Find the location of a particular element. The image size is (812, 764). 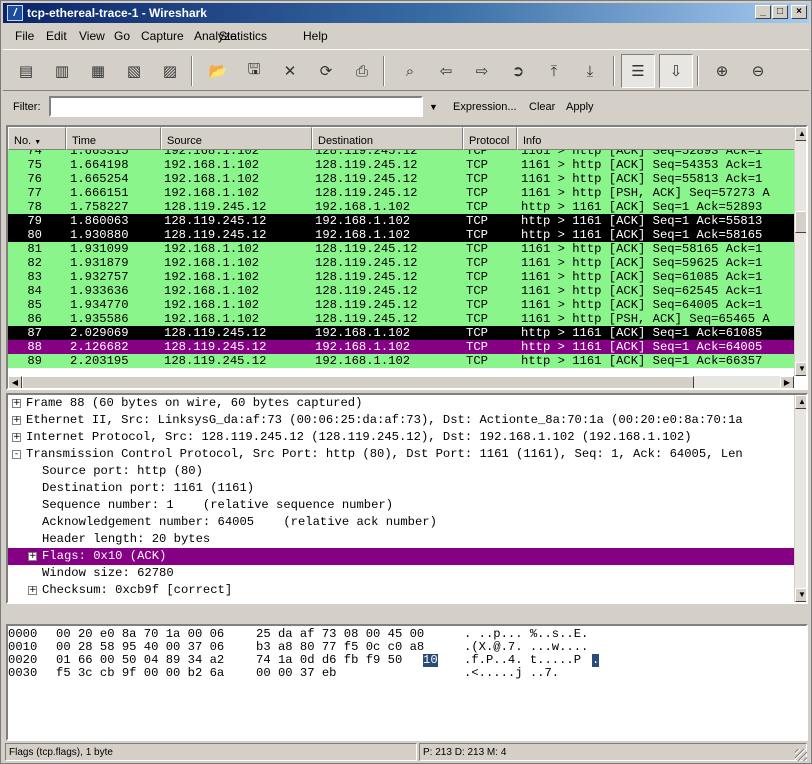

menu-help: Help is located at coordinates (315, 36).